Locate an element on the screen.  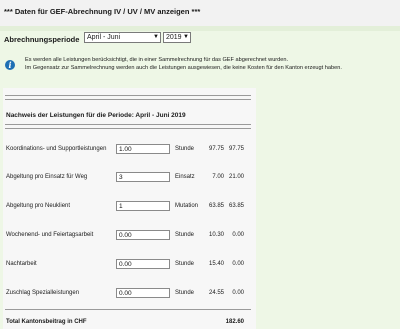
unit-label: Mutation is located at coordinates (187, 206).